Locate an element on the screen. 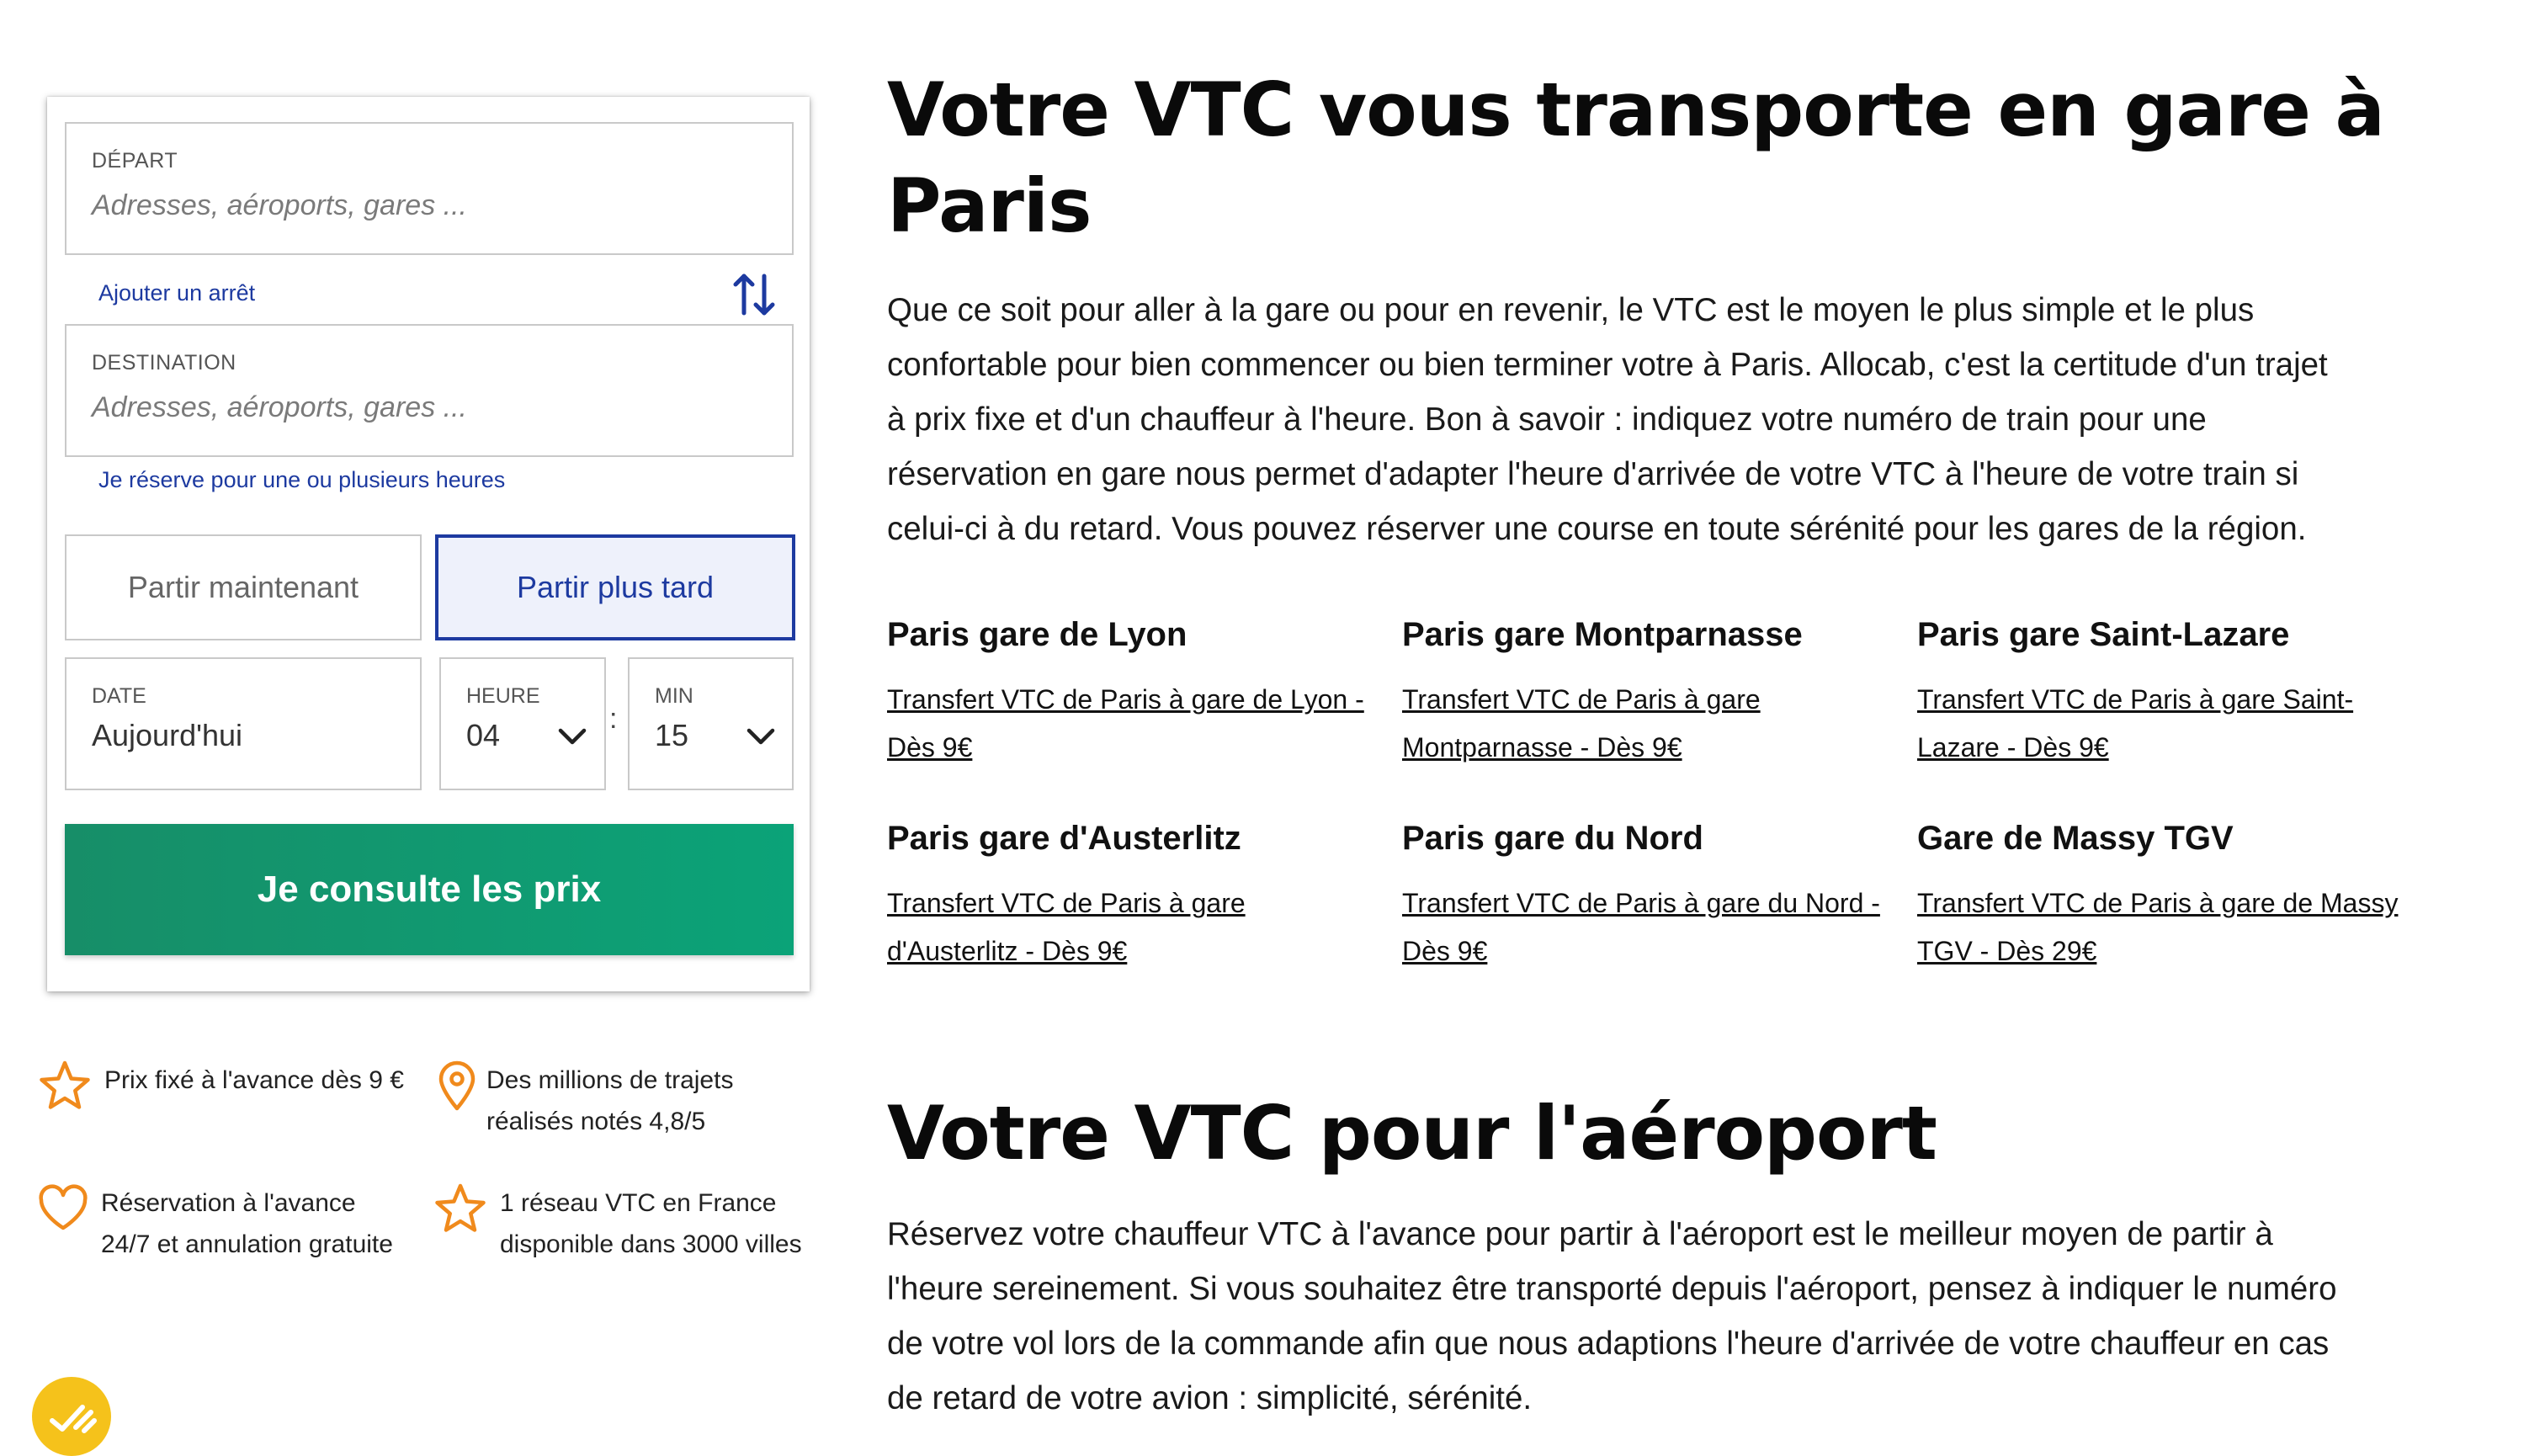 The height and width of the screenshot is (1456, 2545). destination-label: DESTINATION is located at coordinates (164, 363).